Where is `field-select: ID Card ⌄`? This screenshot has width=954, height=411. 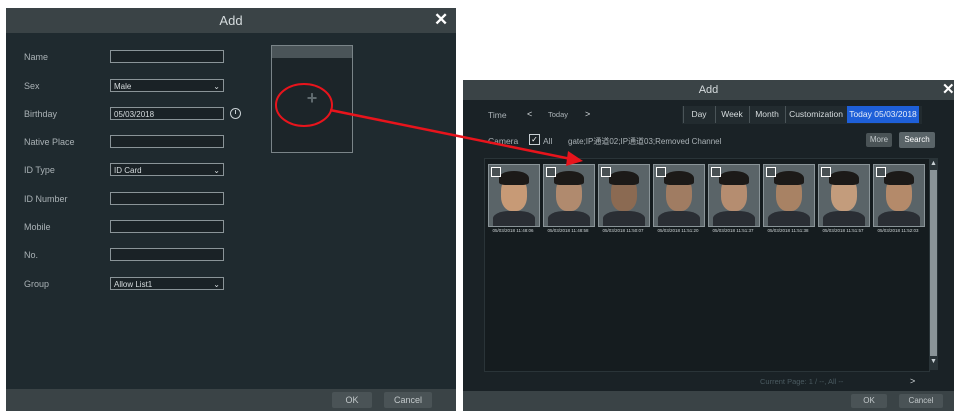
field-select: ID Card ⌄ is located at coordinates (167, 169).